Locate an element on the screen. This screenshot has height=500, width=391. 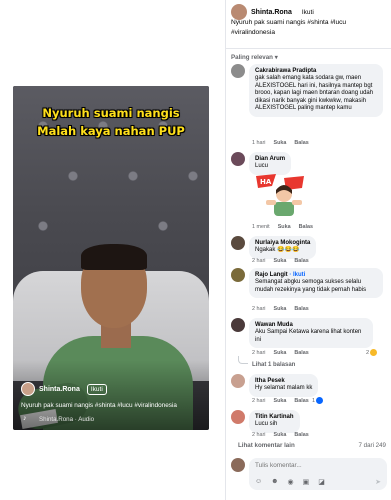
gif-icon: ▣ is located at coordinates (306, 482).